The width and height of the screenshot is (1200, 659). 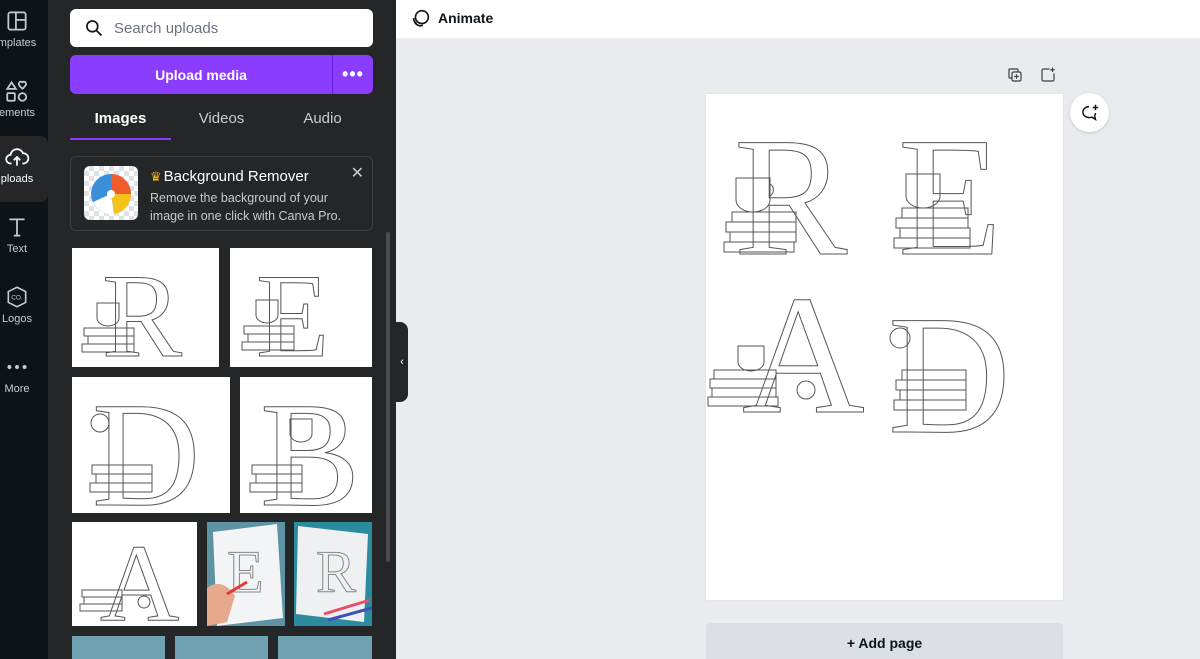 I want to click on page-tools, so click(x=1031, y=75).